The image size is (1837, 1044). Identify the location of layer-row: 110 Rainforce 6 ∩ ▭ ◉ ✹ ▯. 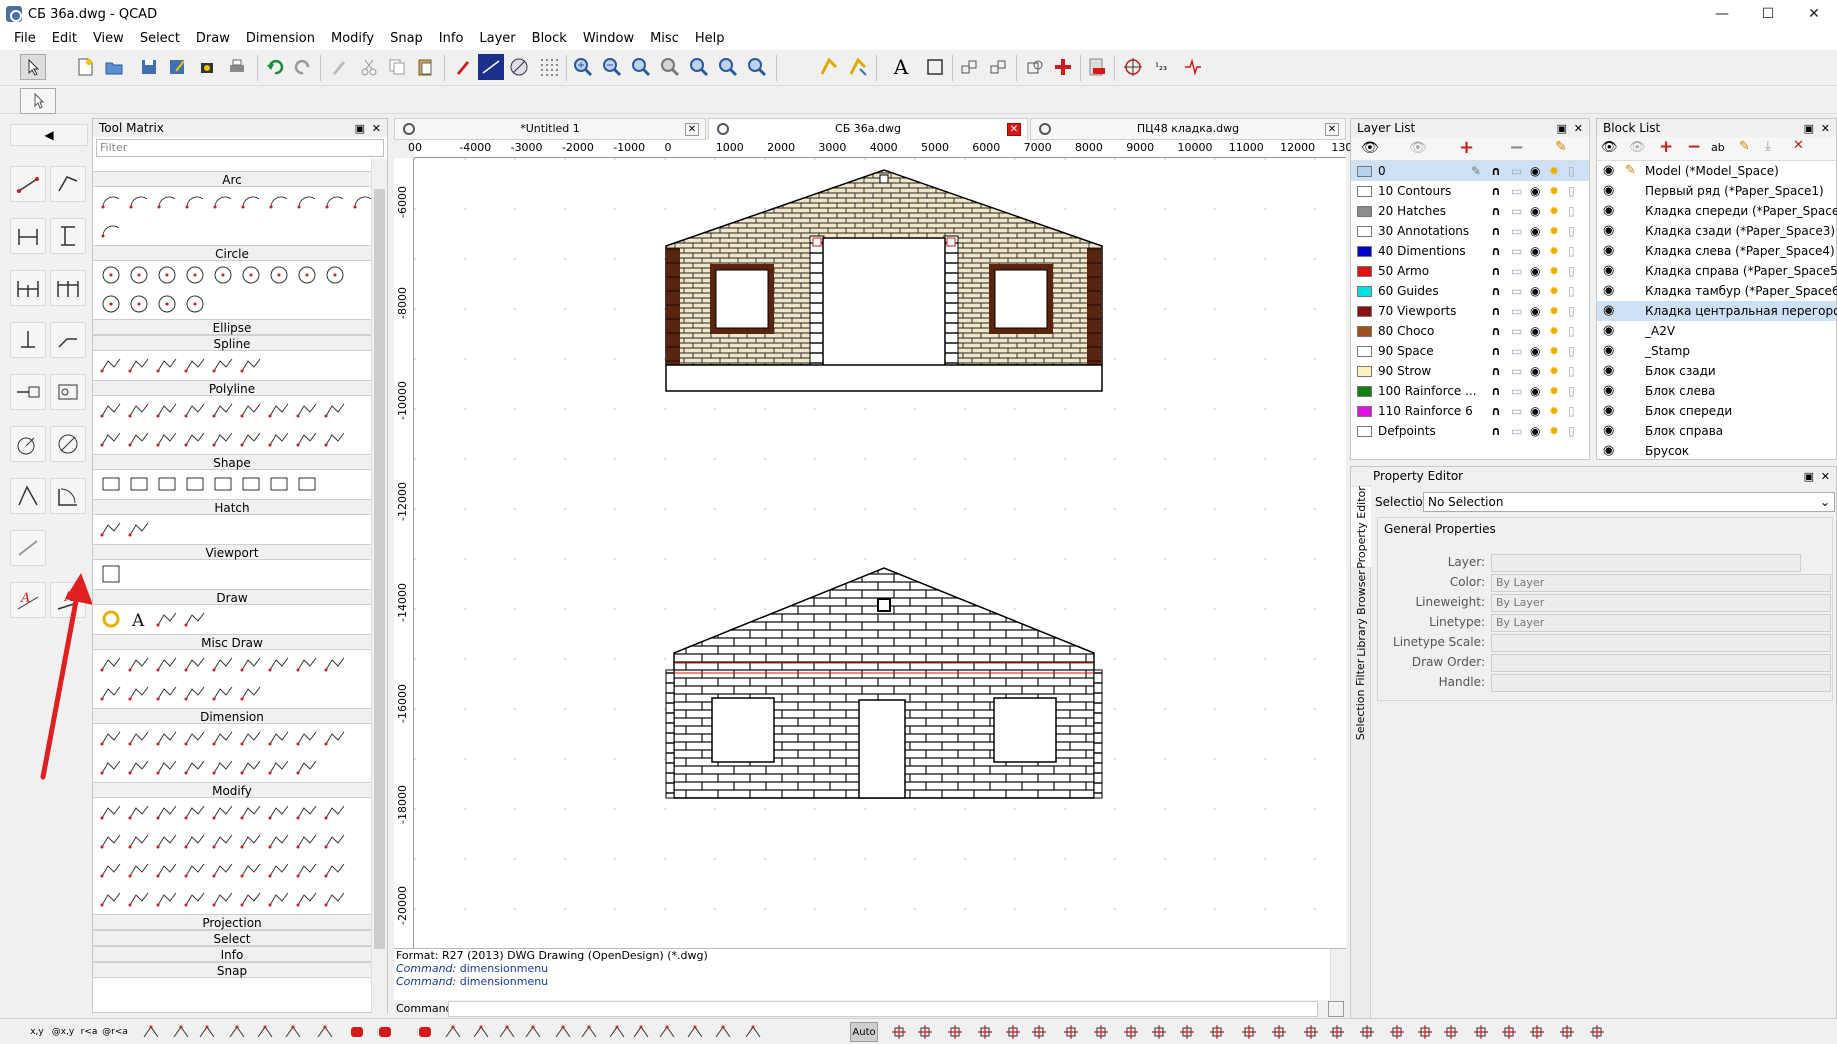
(1470, 411).